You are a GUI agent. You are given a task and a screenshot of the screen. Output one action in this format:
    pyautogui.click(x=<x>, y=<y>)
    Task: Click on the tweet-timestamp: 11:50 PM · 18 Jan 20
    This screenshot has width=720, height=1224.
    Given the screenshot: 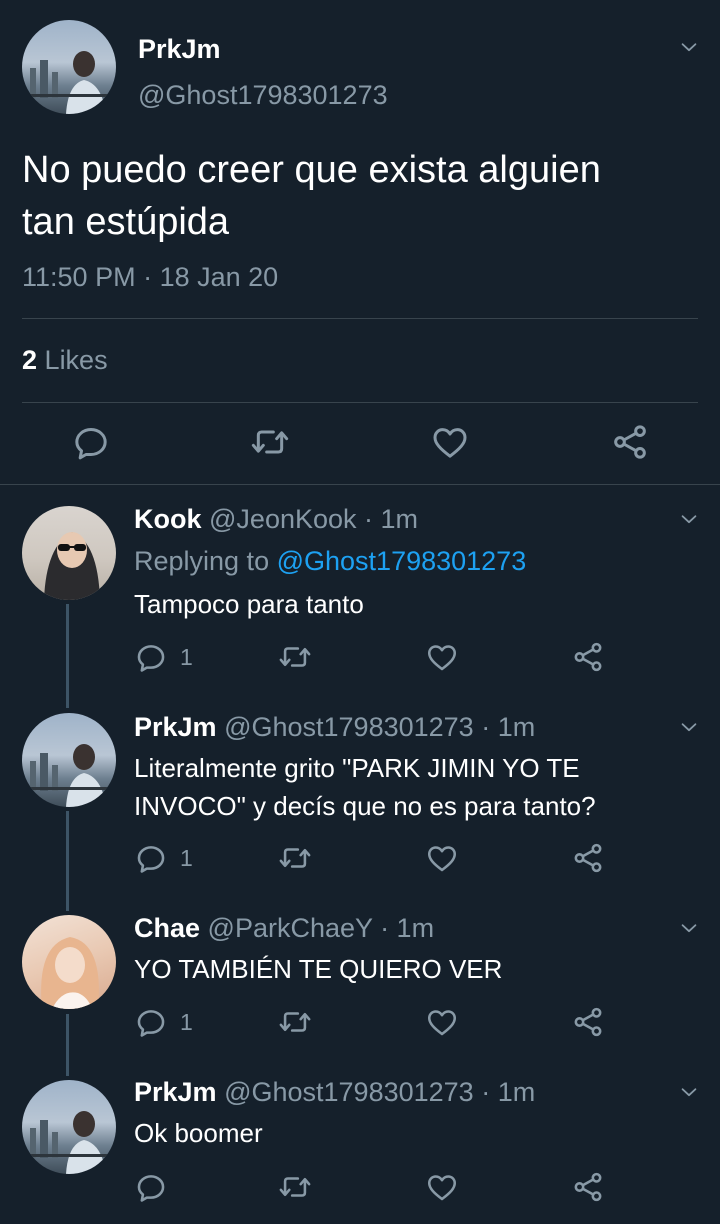 What is the action you would take?
    pyautogui.click(x=150, y=277)
    